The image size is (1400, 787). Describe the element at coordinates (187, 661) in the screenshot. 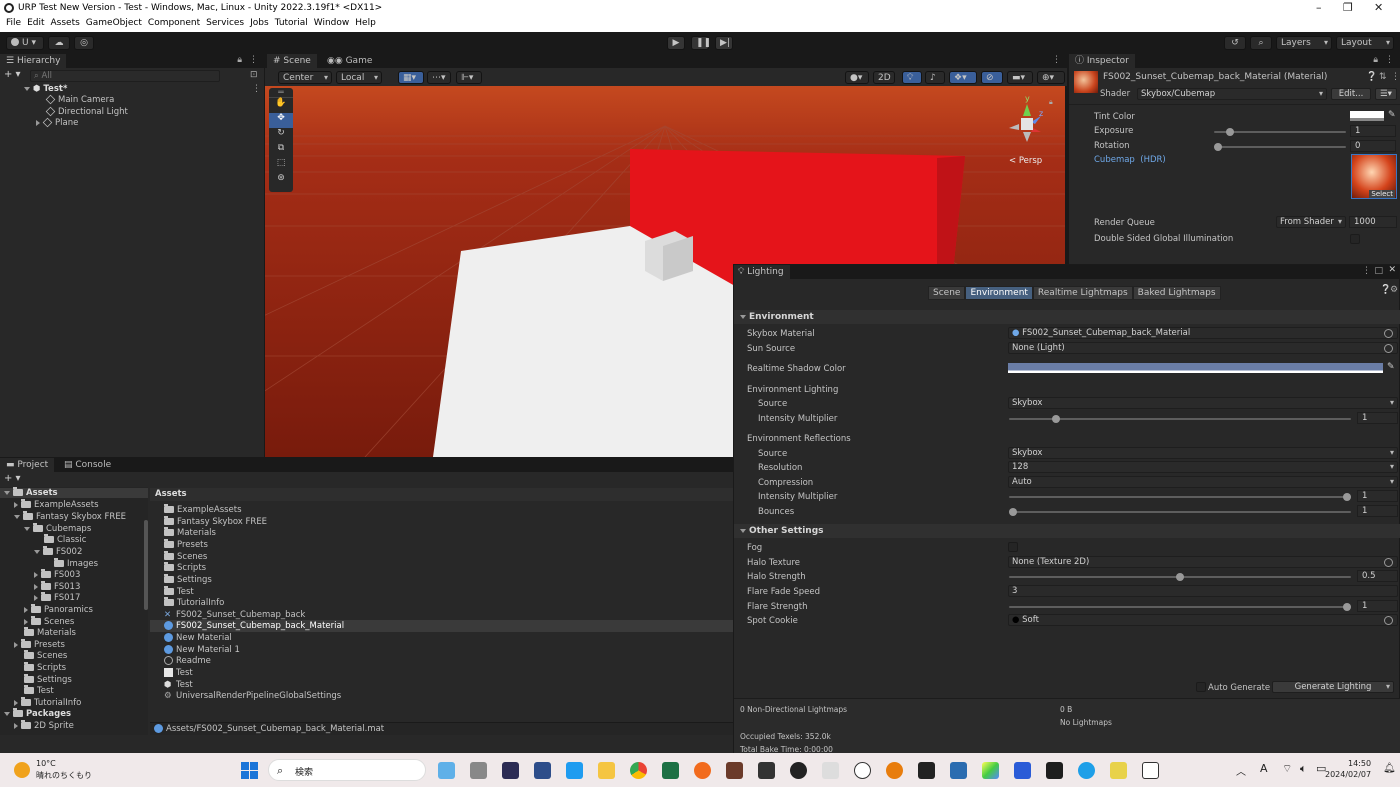

I see `asset-item-readme: Readme` at that location.